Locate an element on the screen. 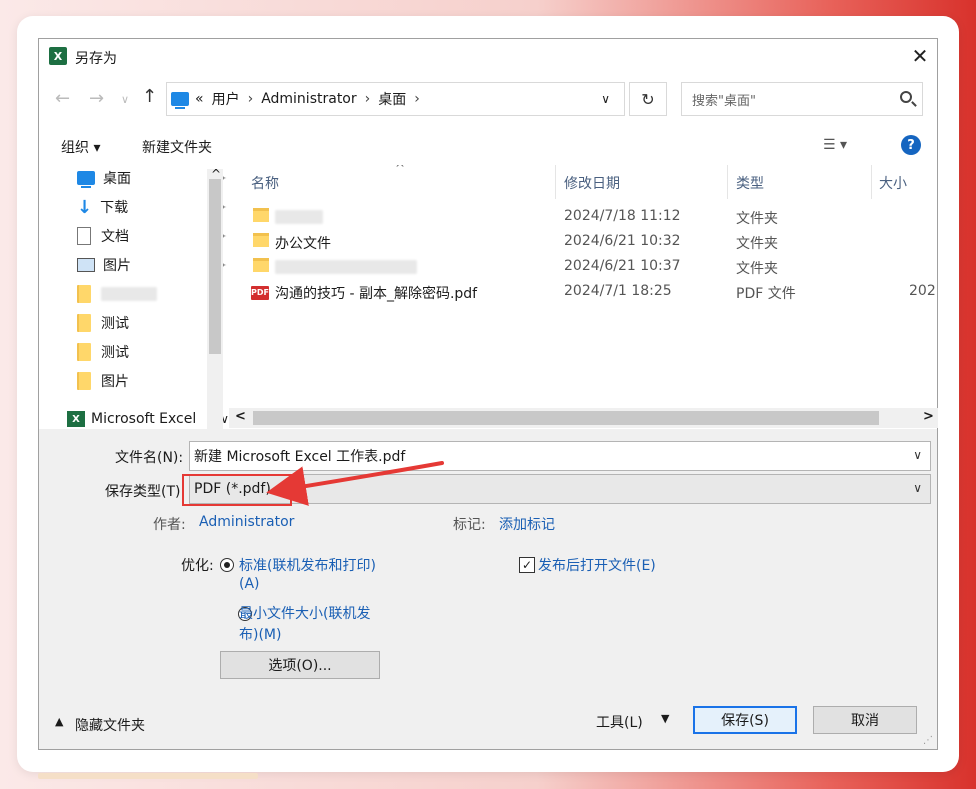 Image resolution: width=976 pixels, height=789 pixels. annotation-arrow is located at coordinates (355, 483).